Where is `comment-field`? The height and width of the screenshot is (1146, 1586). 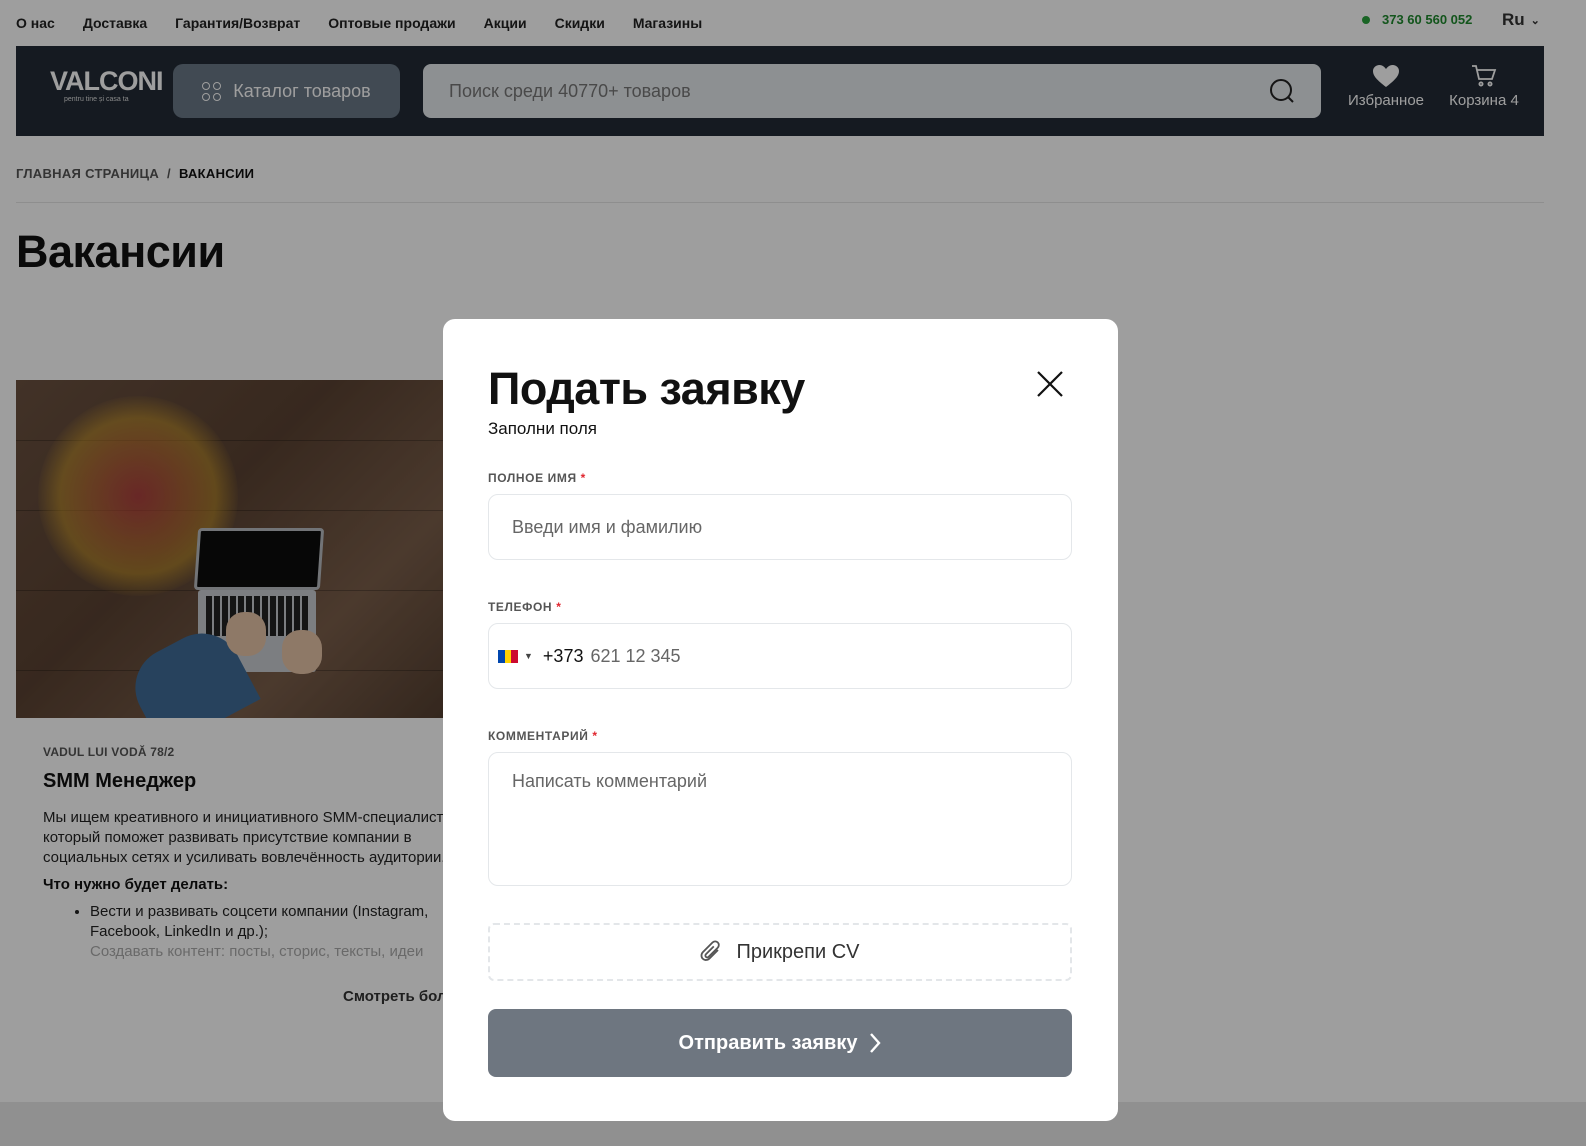
comment-field is located at coordinates (780, 819).